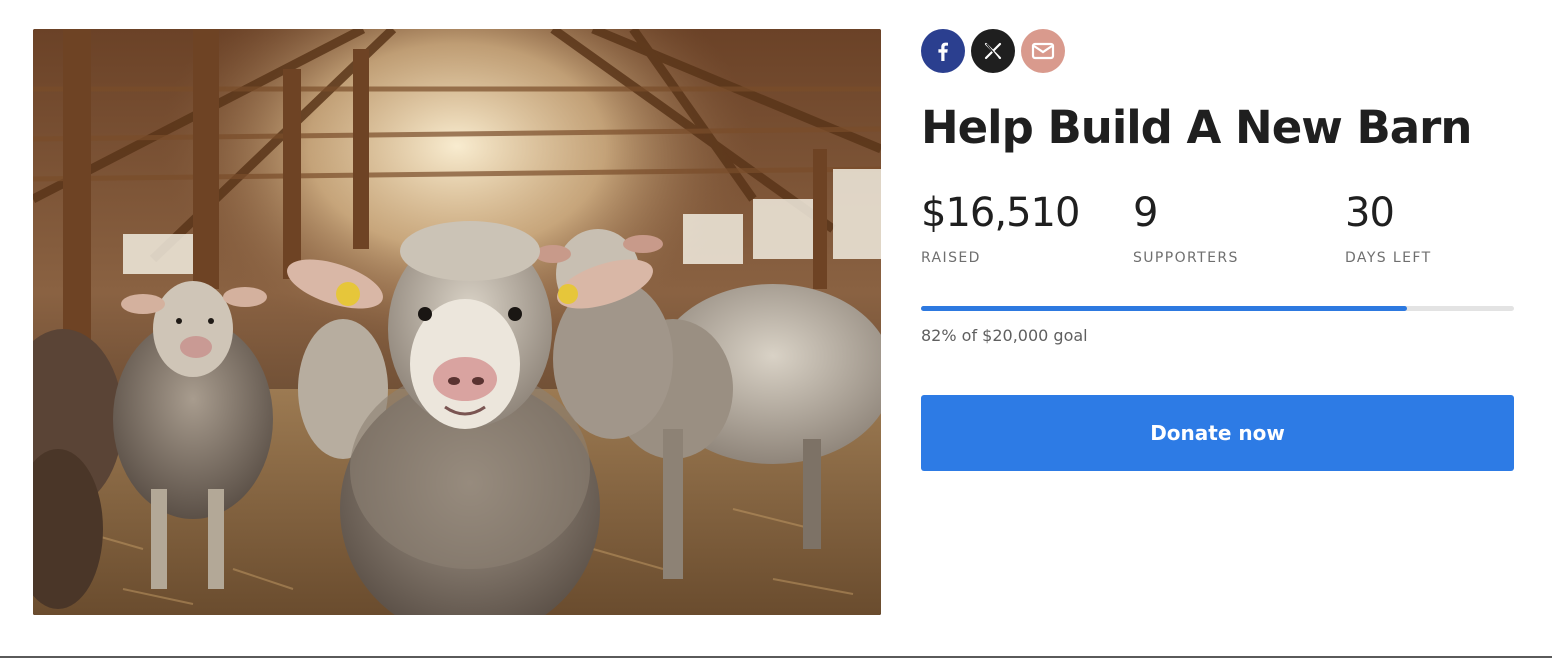 This screenshot has height=658, width=1552. Describe the element at coordinates (1000, 213) in the screenshot. I see `stat-raised-value: $16,510` at that location.